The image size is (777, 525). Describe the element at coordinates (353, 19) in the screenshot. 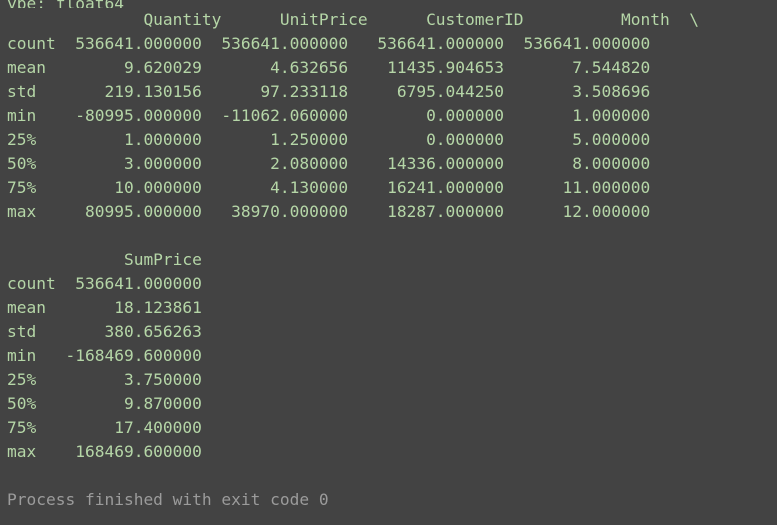

I see `console-line-table1-header: Quantity UnitPrice CustomerID Month \` at that location.